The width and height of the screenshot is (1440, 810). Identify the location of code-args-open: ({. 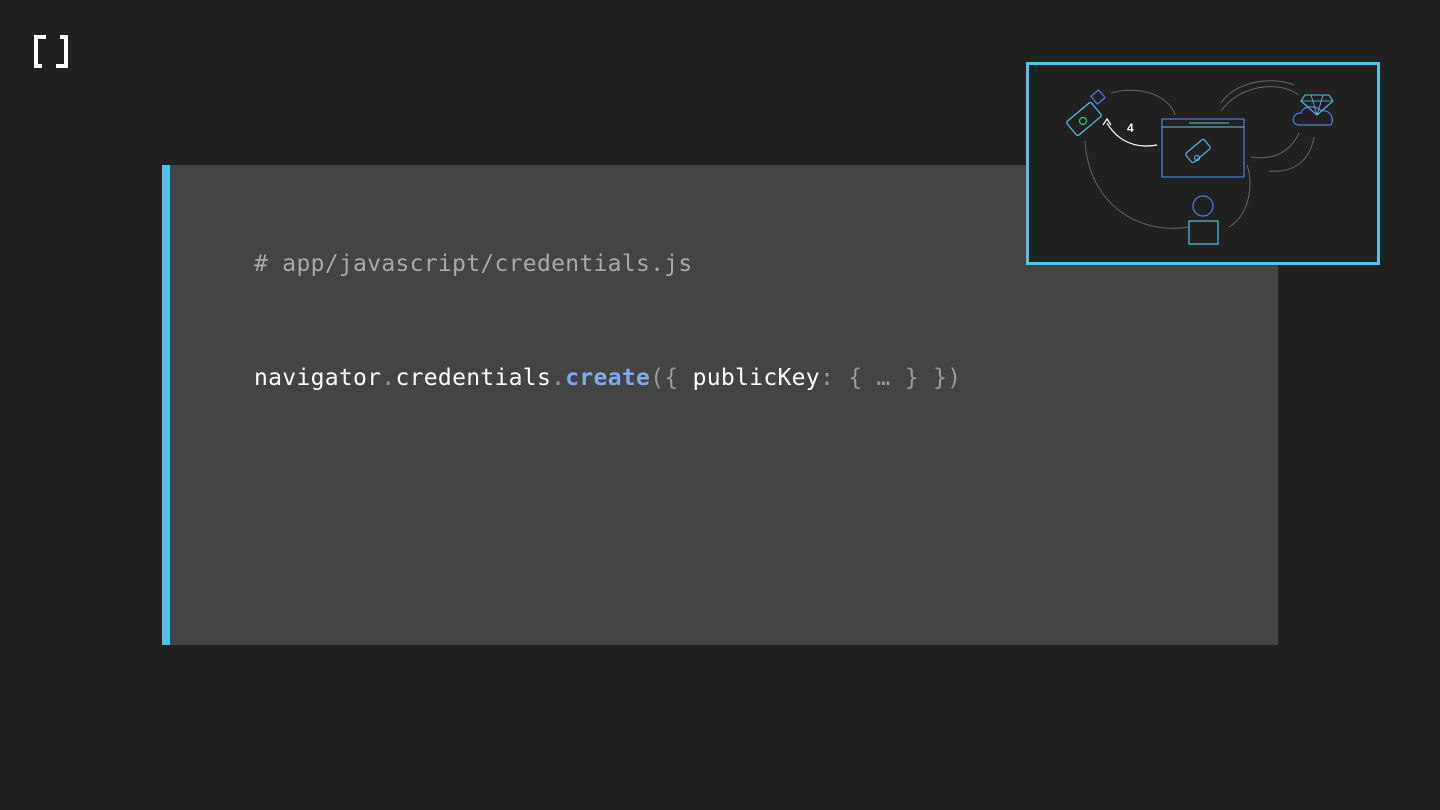
(671, 378).